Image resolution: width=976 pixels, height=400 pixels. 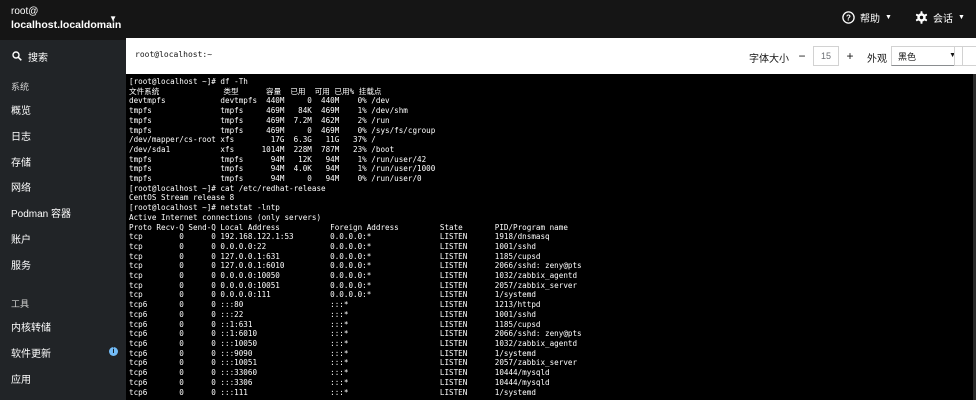 I want to click on terminal-line: CentOS Stream release 8, so click(x=182, y=198).